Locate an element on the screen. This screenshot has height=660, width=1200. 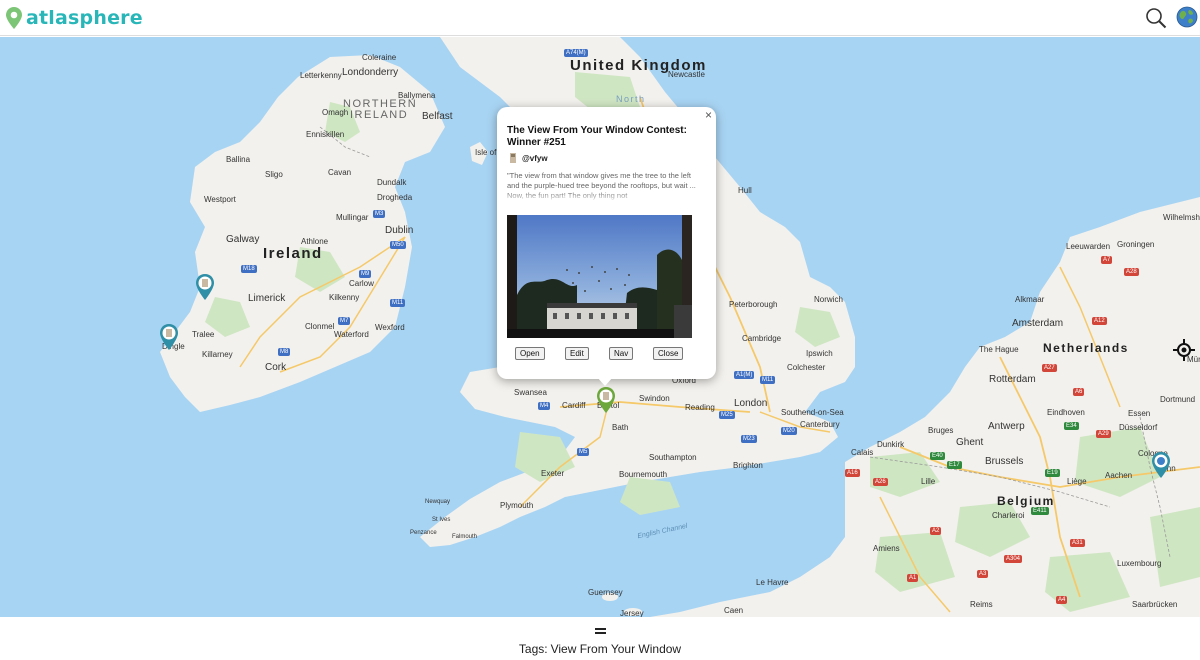
city-label: Jersey is located at coordinates (632, 613).